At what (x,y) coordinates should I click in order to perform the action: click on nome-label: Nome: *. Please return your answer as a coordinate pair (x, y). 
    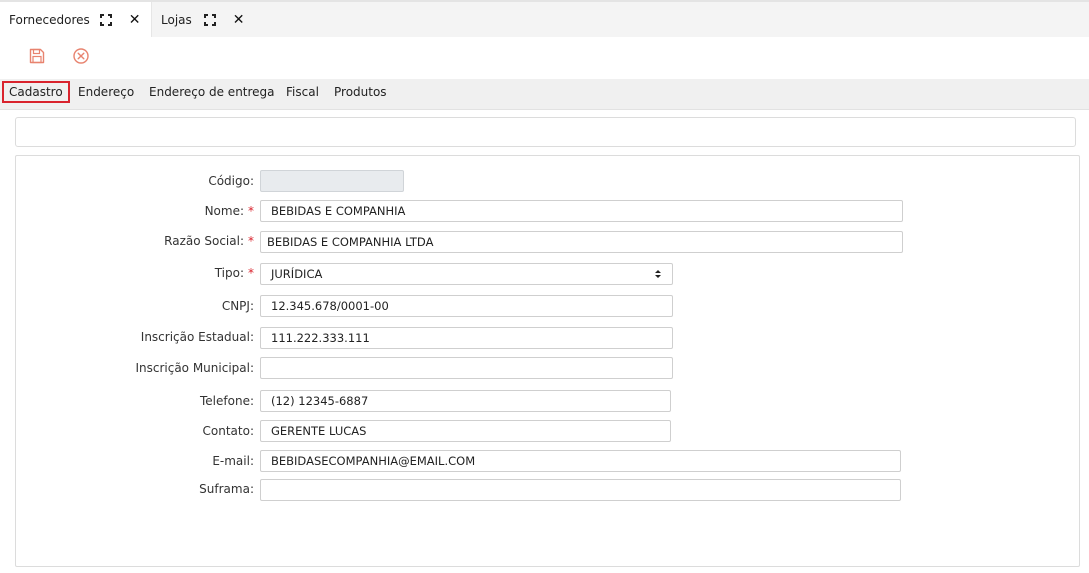
    Looking at the image, I should click on (229, 211).